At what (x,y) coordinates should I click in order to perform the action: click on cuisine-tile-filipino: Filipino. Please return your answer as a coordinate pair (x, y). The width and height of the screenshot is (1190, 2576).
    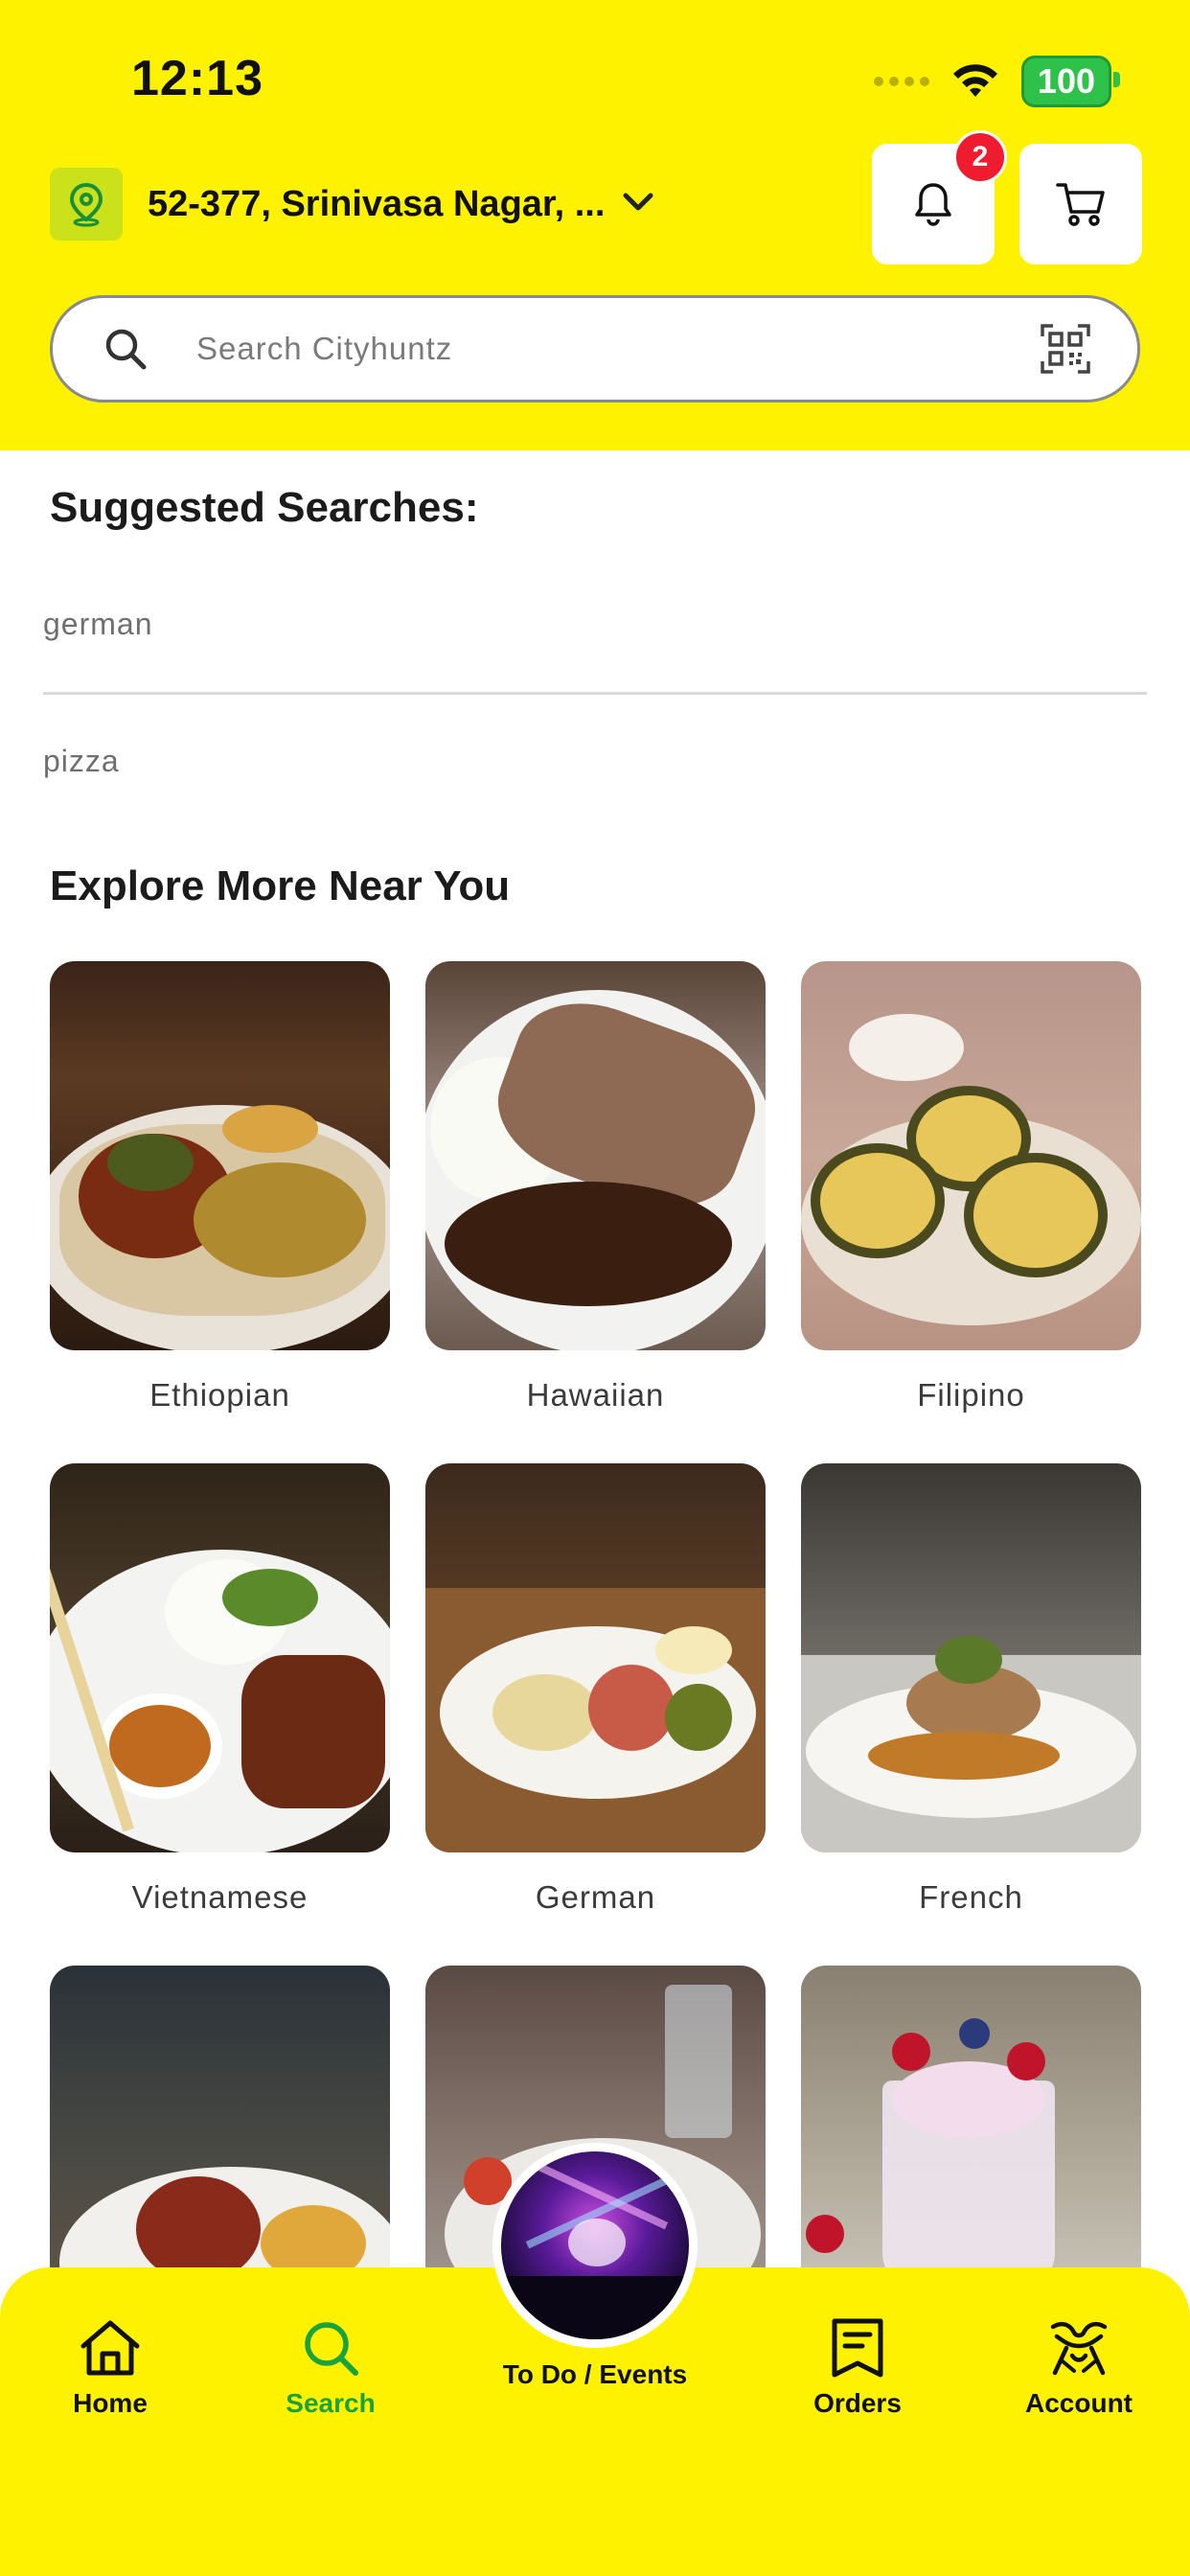
    Looking at the image, I should click on (971, 1187).